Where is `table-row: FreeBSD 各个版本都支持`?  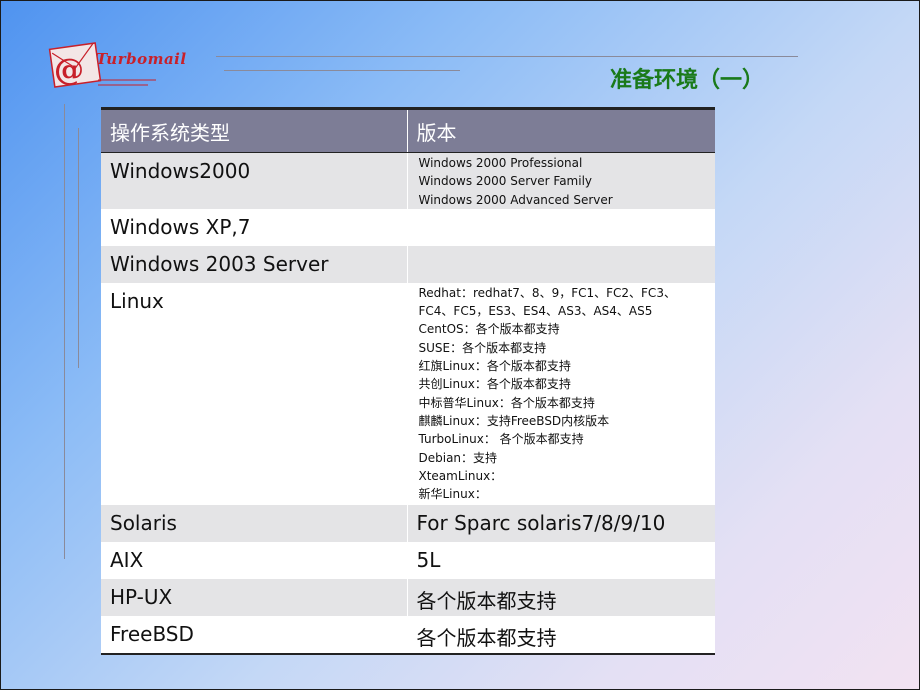
table-row: FreeBSD 各个版本都支持 is located at coordinates (408, 634).